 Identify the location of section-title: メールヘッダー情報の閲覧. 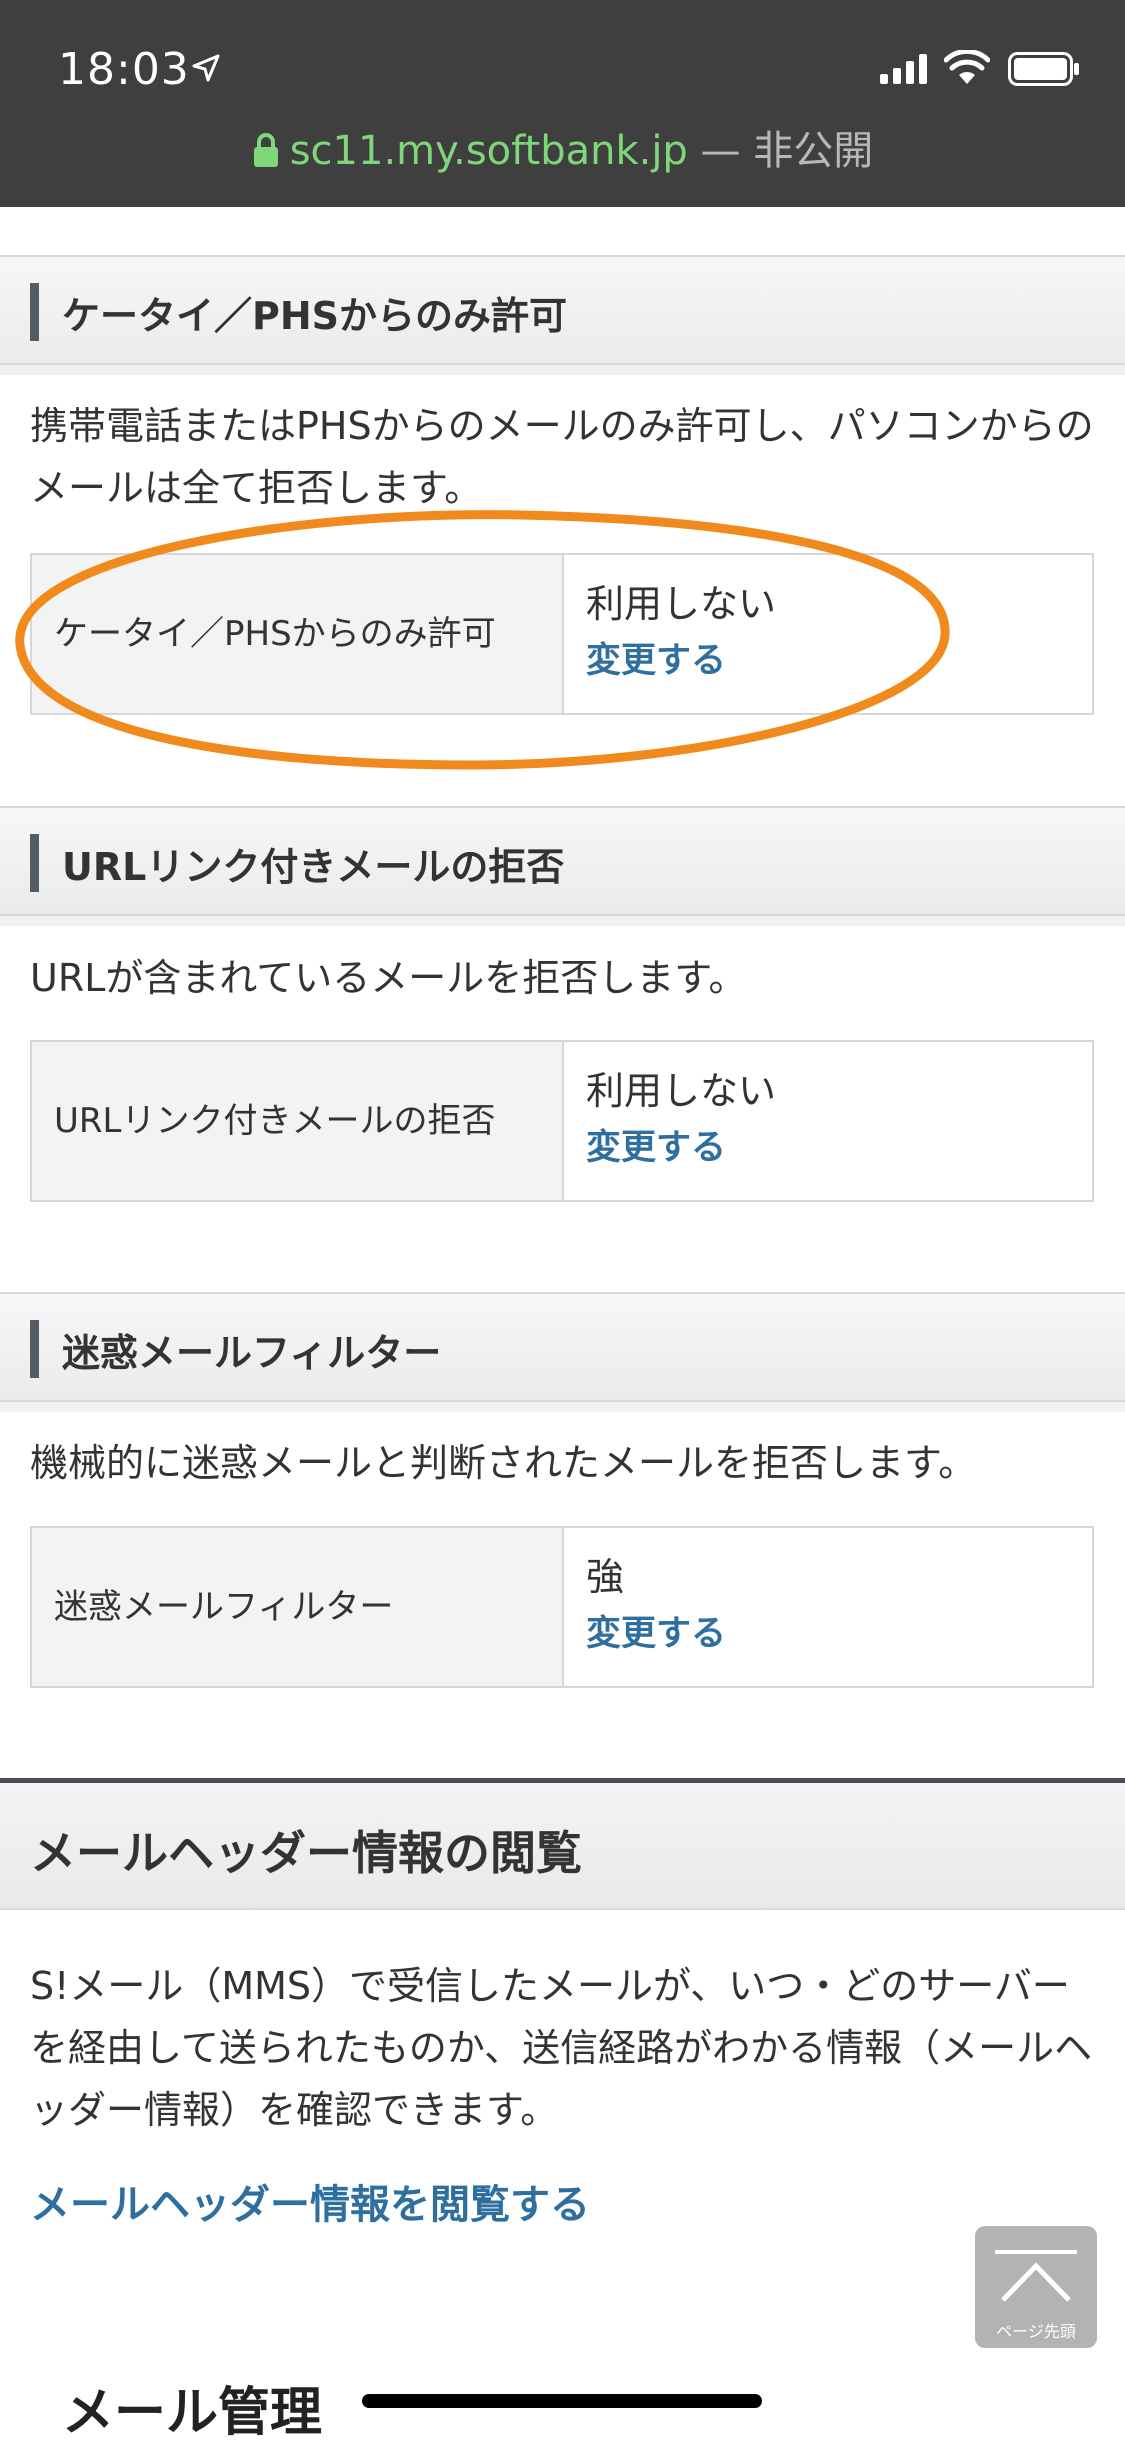
(306, 1853).